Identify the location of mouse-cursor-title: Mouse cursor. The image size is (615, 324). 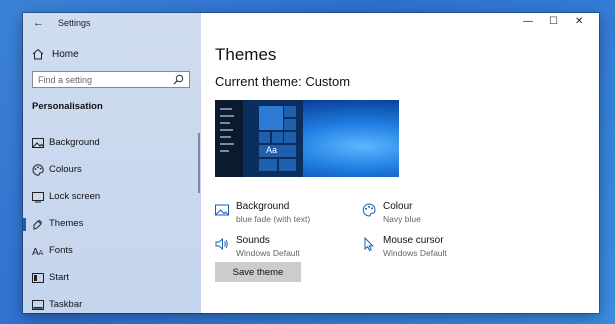
(413, 240).